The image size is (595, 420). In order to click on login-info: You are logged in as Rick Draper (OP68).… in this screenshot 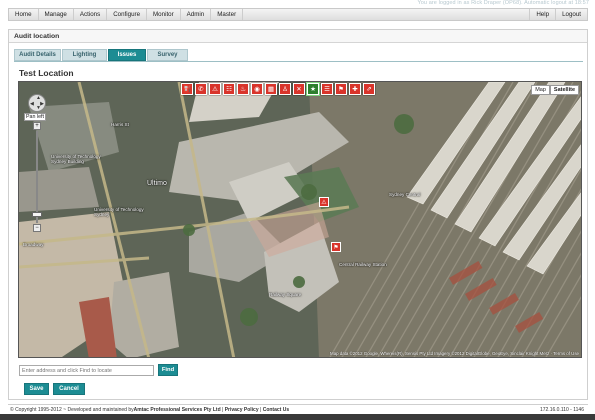, I will do `click(503, 3)`.